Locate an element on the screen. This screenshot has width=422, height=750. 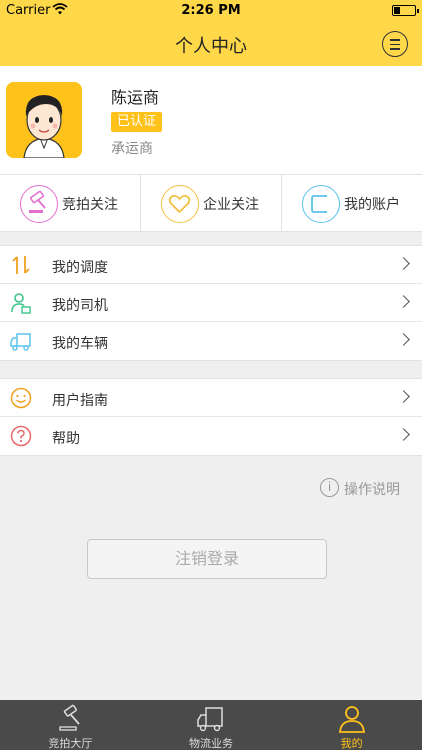
quick-action-my-account: 我的账户 is located at coordinates (352, 203).